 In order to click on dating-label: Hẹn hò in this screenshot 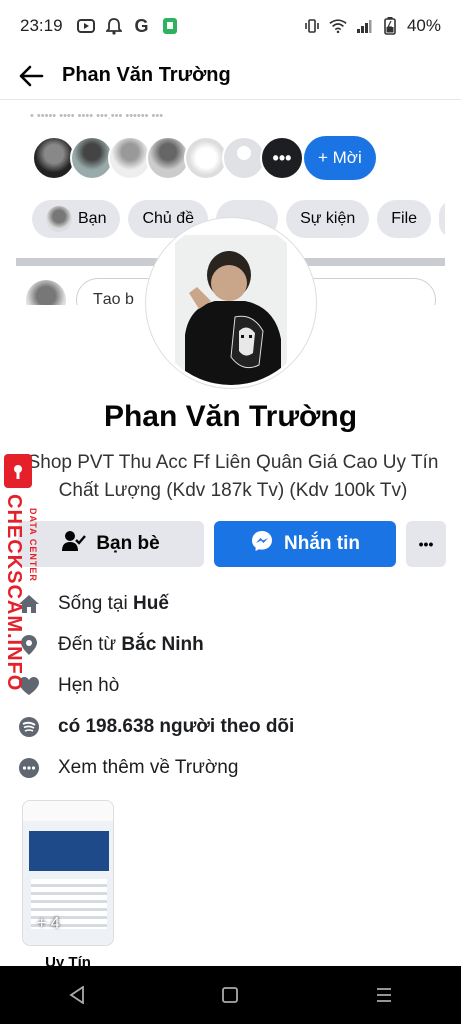, I will do `click(89, 685)`.